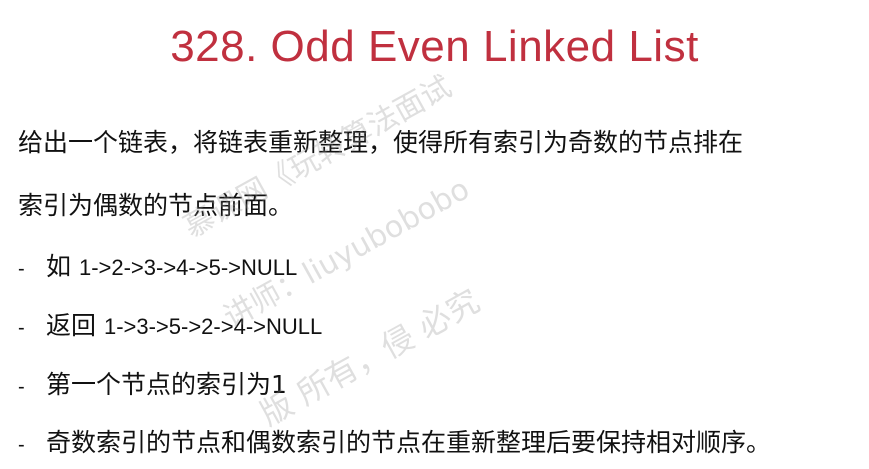 The image size is (869, 469). I want to click on bullet-first-index: - 第一个节点的索引为1, so click(438, 386).